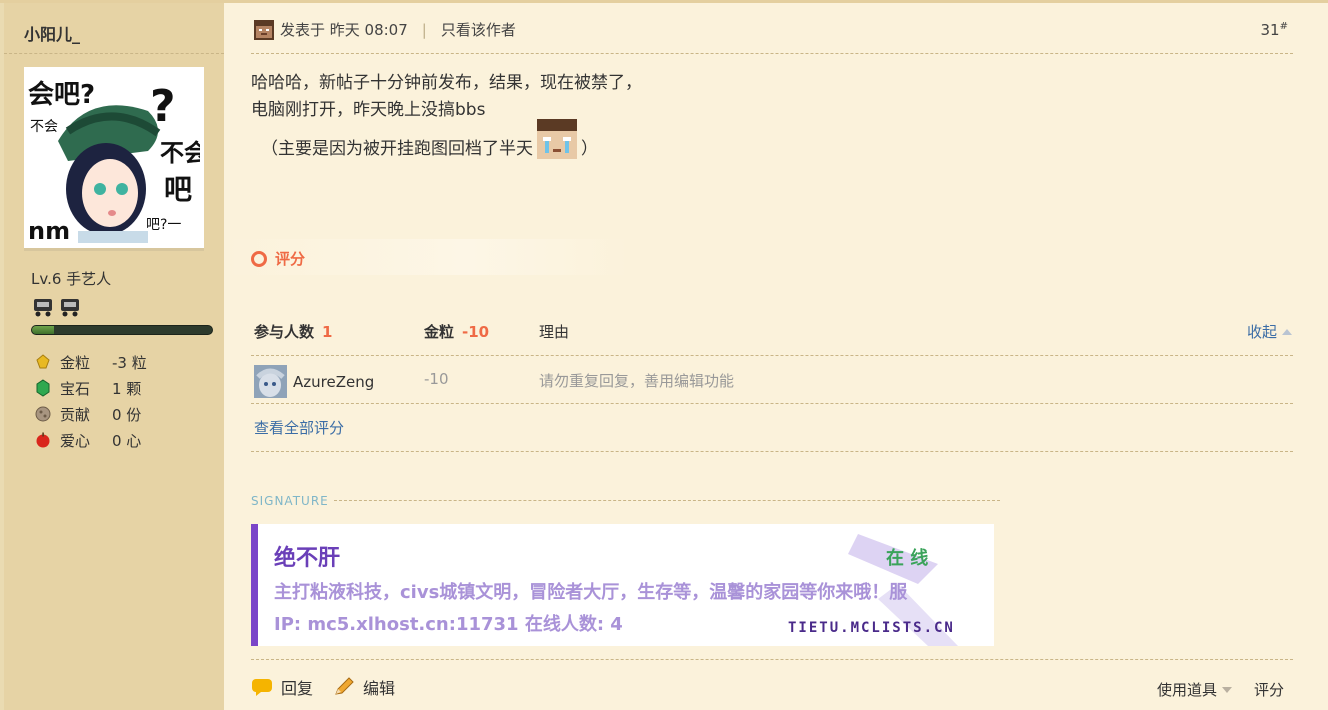 Image resolution: width=1328 pixels, height=710 pixels. Describe the element at coordinates (129, 362) in the screenshot. I see `stat-value: -3 粒` at that location.